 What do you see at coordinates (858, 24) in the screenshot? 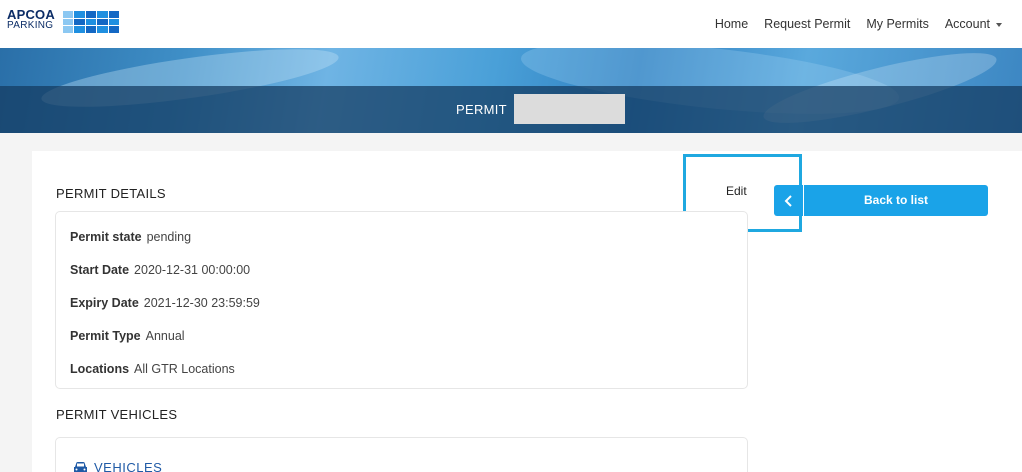
I see `nav-links: Home Request Permit My Permits Account` at bounding box center [858, 24].